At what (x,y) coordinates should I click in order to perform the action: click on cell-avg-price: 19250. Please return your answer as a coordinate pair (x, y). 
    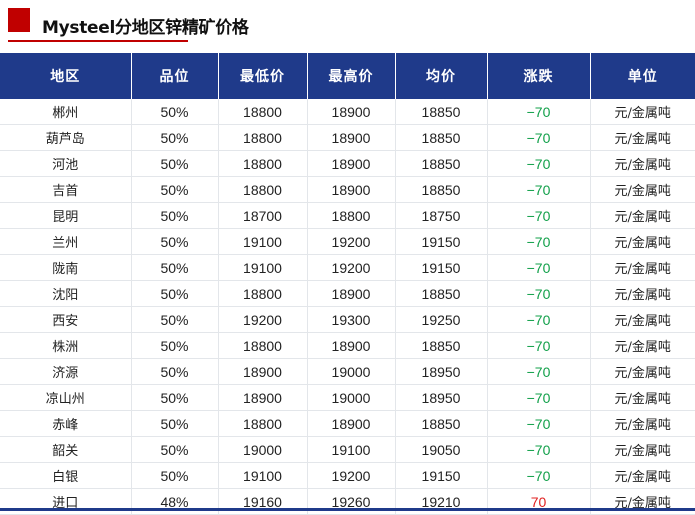
    Looking at the image, I should click on (440, 319).